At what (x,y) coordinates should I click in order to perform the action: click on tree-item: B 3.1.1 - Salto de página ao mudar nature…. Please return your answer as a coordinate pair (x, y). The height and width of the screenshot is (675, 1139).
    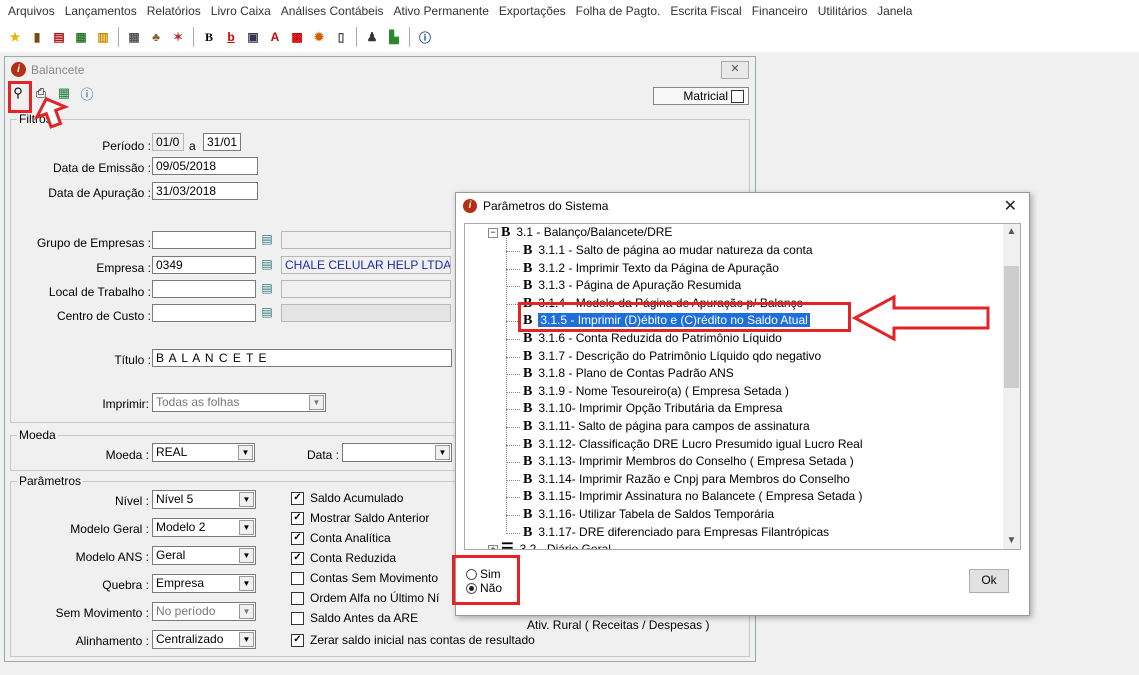
    Looking at the image, I should click on (668, 250).